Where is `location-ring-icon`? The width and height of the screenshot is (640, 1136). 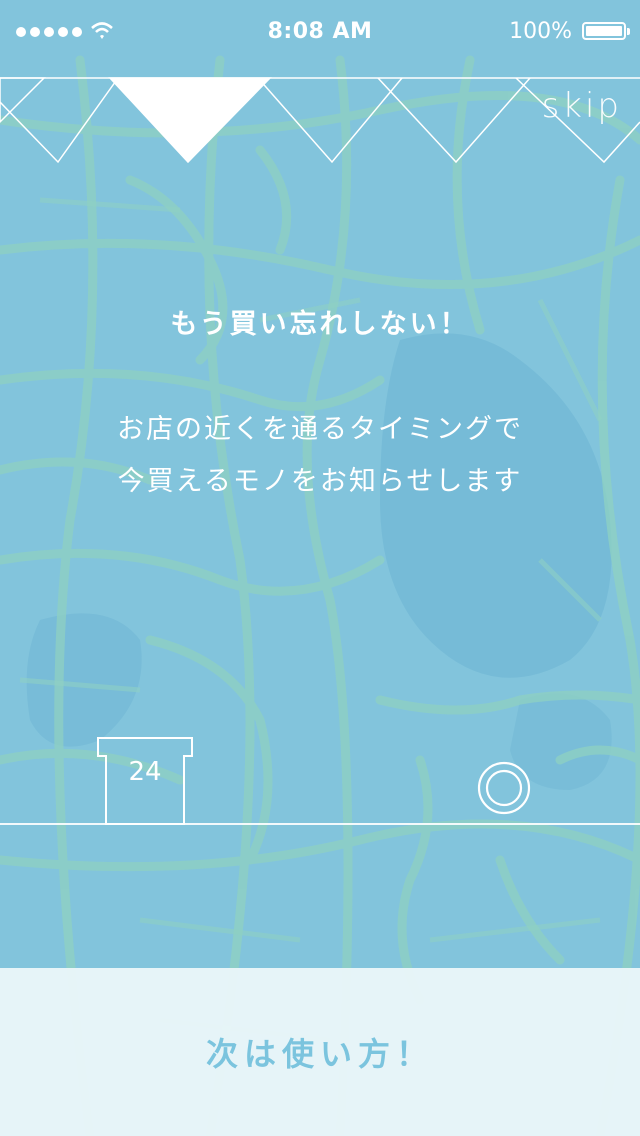 location-ring-icon is located at coordinates (504, 788).